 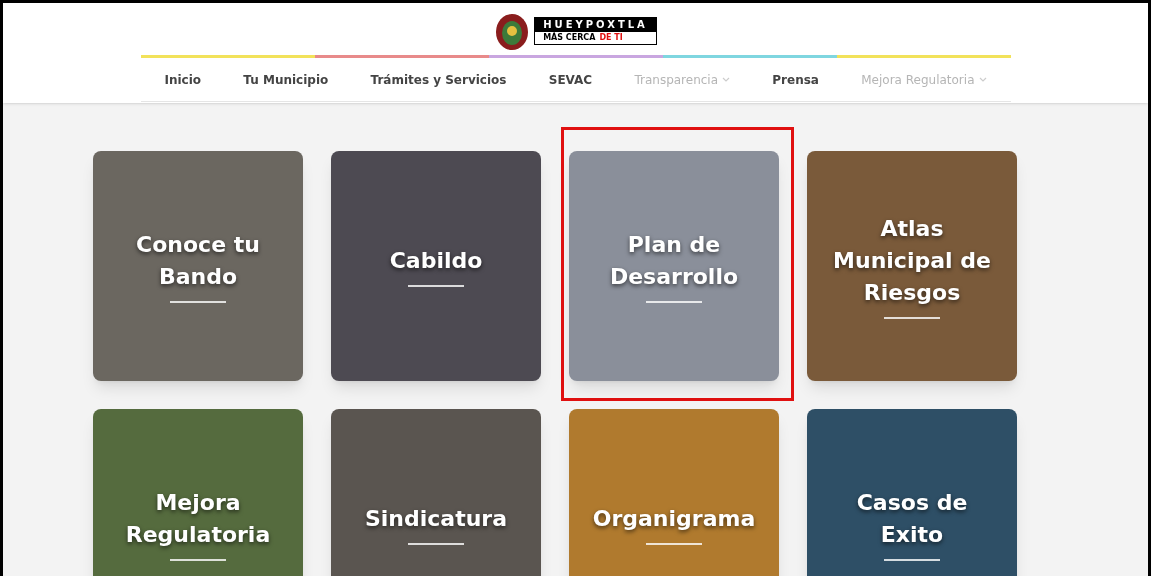 I want to click on card: Conoce tu Bando, so click(x=198, y=266).